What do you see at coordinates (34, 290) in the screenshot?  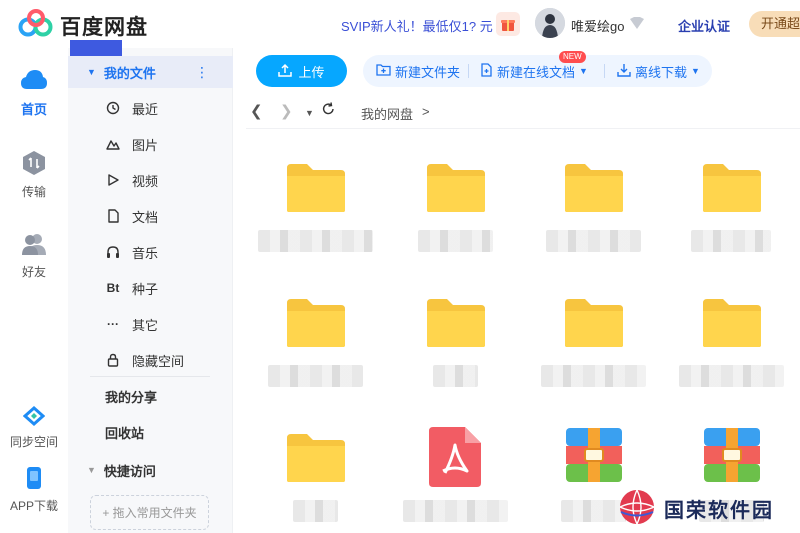 I see `left-rail: 首页 传输 好友 同步空间 APP下载` at bounding box center [34, 290].